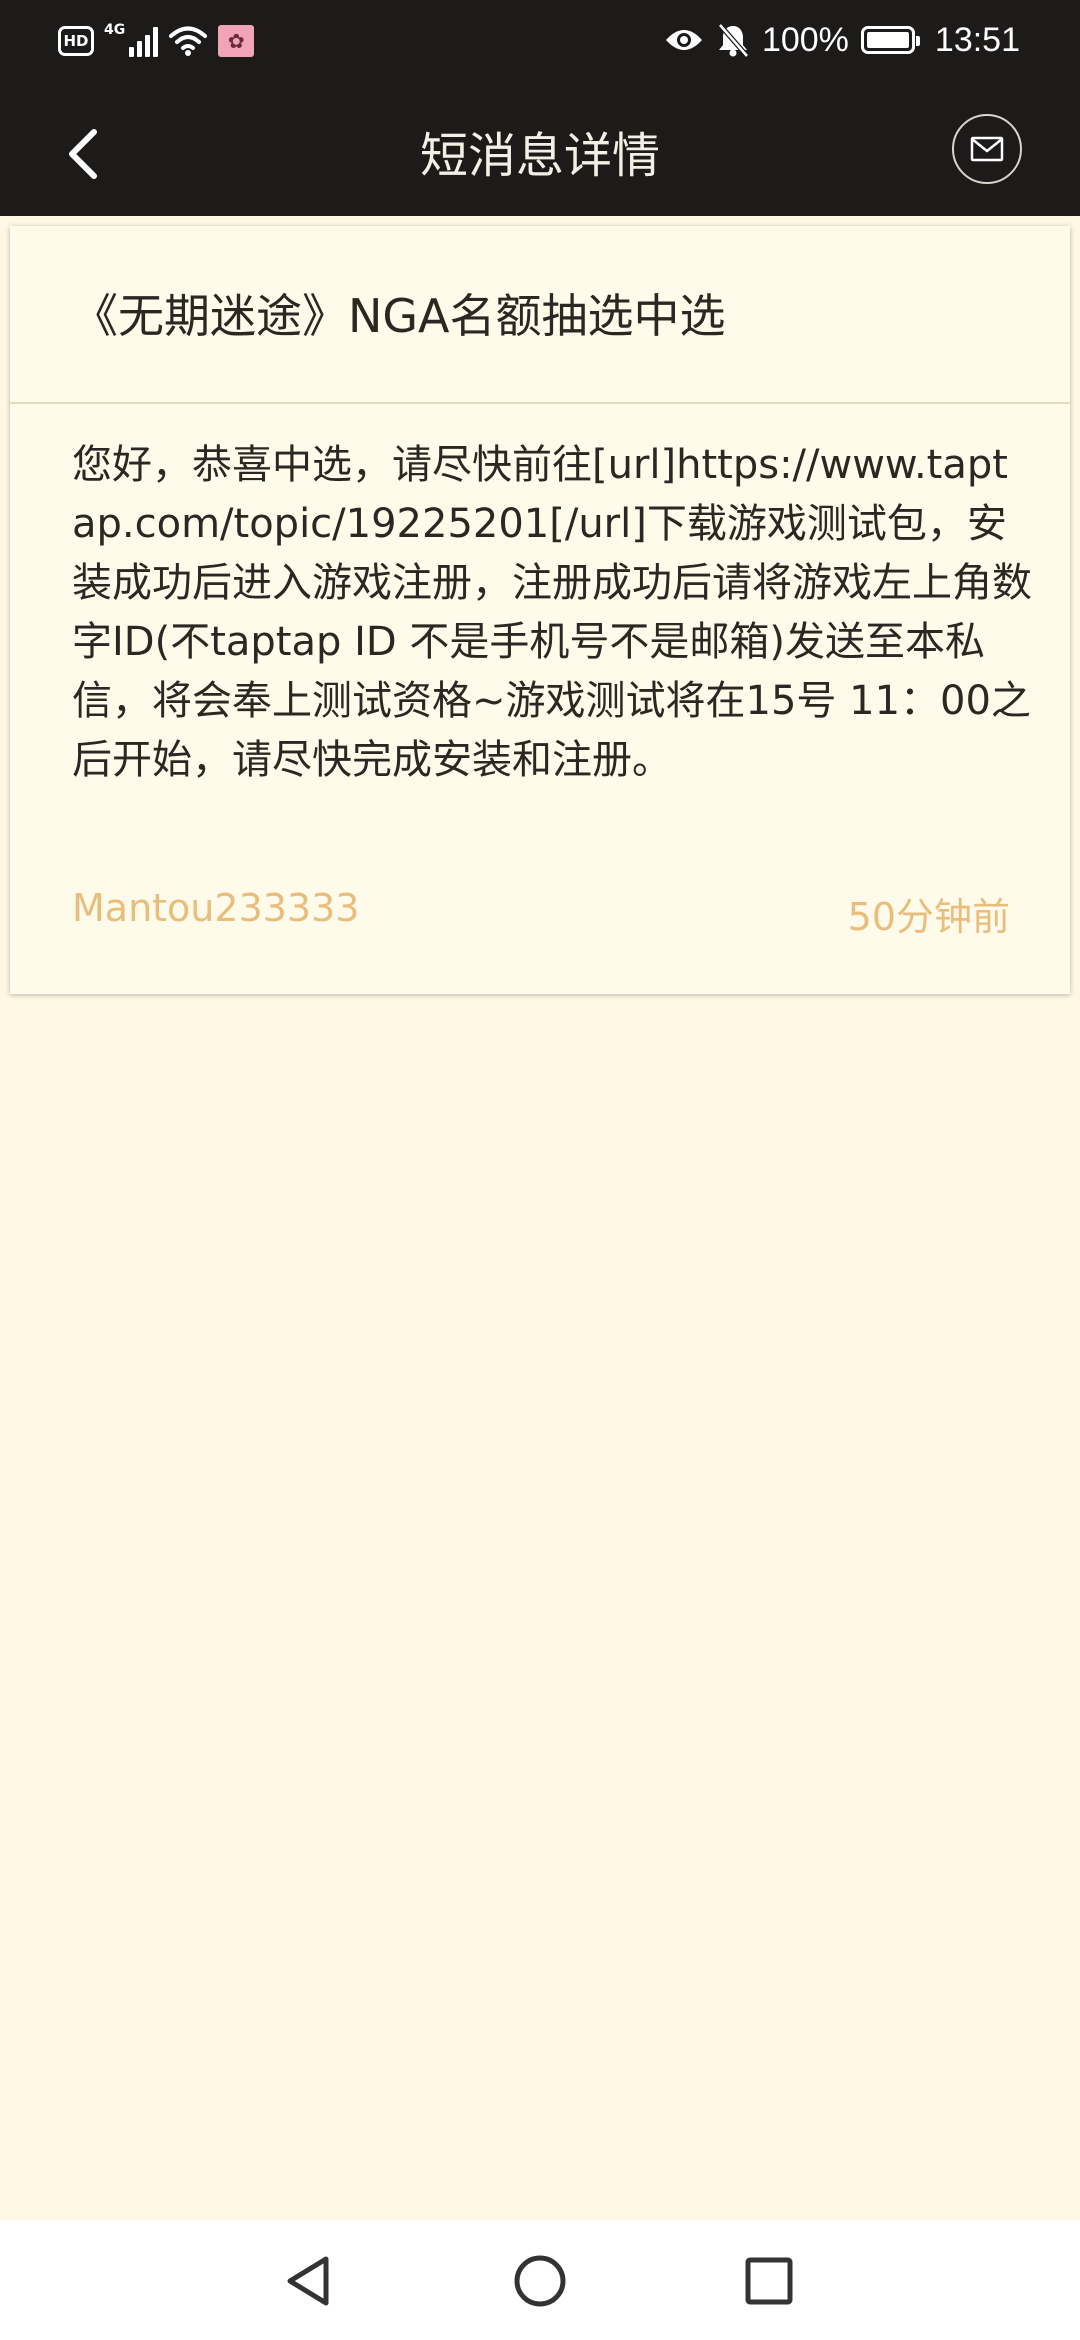 The image size is (1080, 2340). I want to click on message-time: 50分钟前, so click(928, 917).